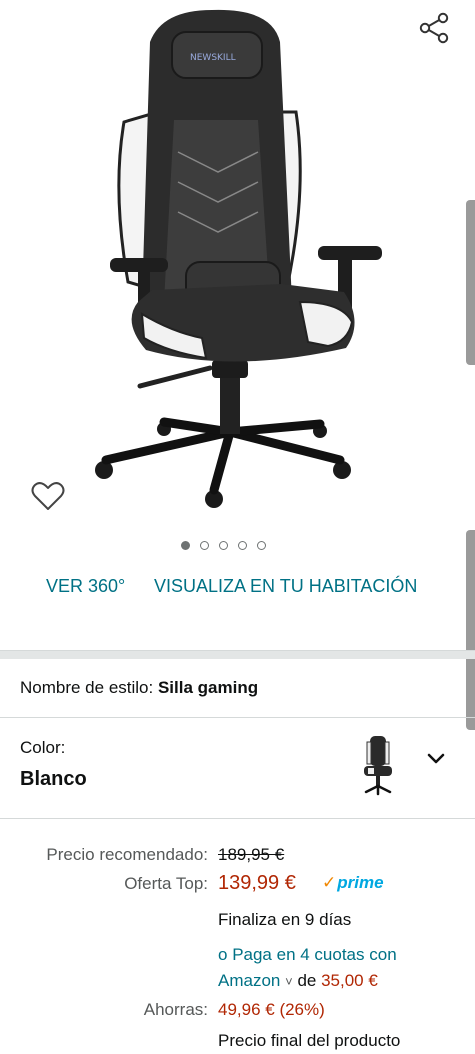 The width and height of the screenshot is (475, 1054). Describe the element at coordinates (349, 980) in the screenshot. I see `installment-amount: 35,00 €` at that location.